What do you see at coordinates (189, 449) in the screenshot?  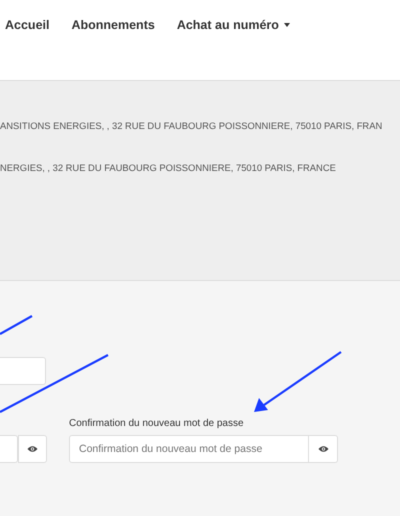 I see `input-field: Confirmation du nouveau mot de passe` at bounding box center [189, 449].